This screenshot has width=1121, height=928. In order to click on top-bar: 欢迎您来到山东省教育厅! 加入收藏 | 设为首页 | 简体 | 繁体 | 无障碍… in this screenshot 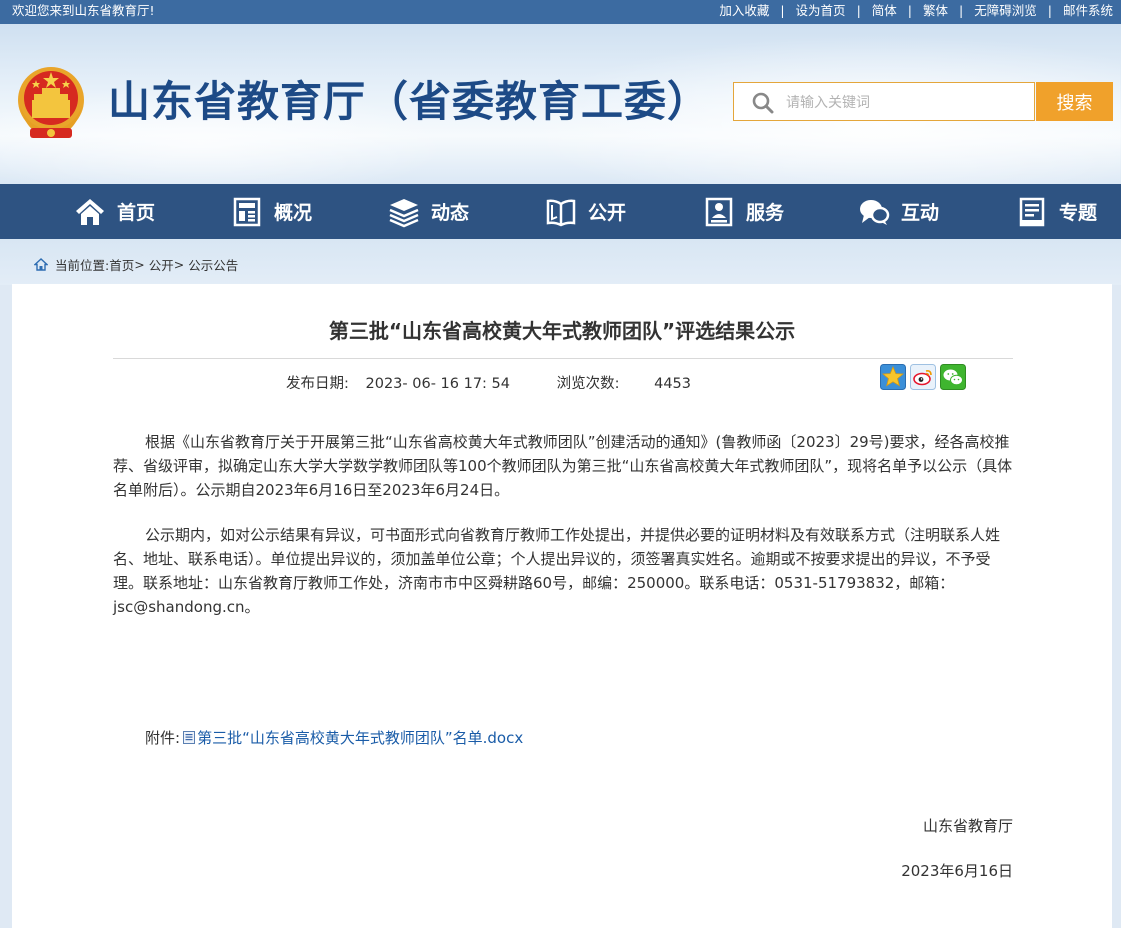, I will do `click(560, 12)`.